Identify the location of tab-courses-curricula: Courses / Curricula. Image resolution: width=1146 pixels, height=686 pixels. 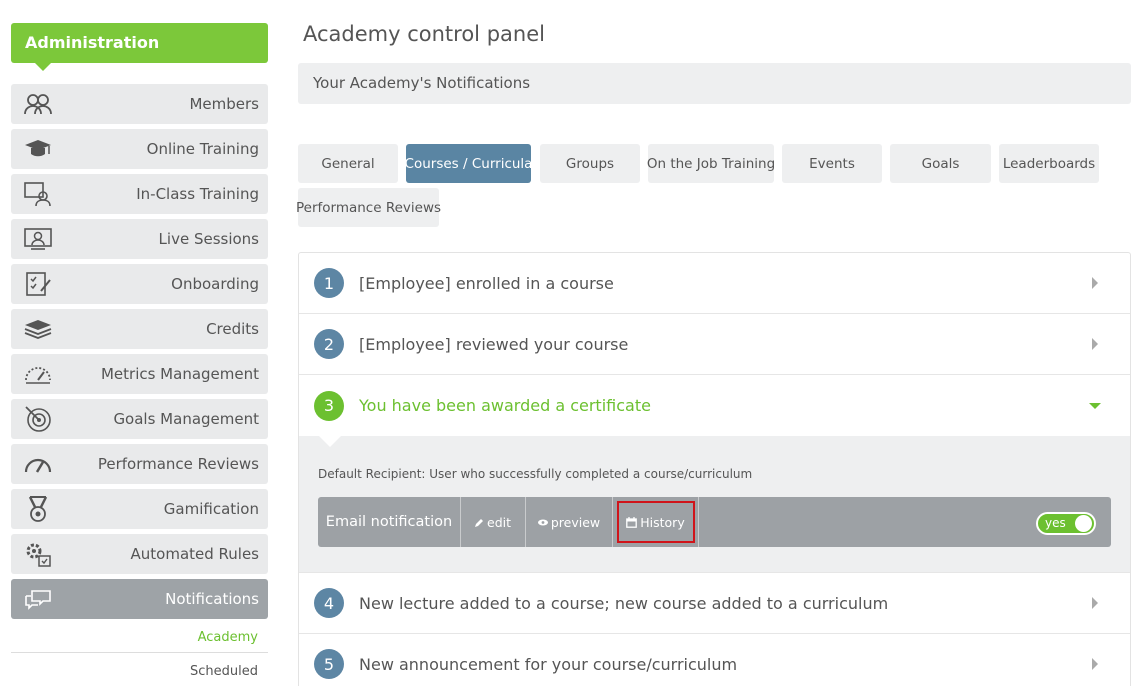
(468, 163).